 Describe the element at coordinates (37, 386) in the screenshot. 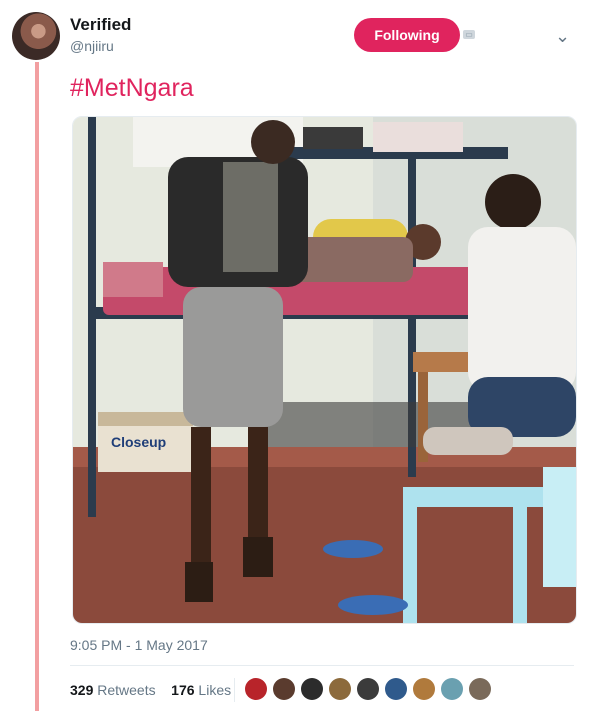

I see `thread-line` at that location.